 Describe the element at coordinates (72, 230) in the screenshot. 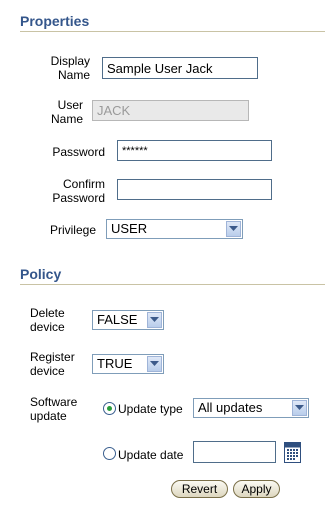

I see `privilege-label: Privilege` at that location.